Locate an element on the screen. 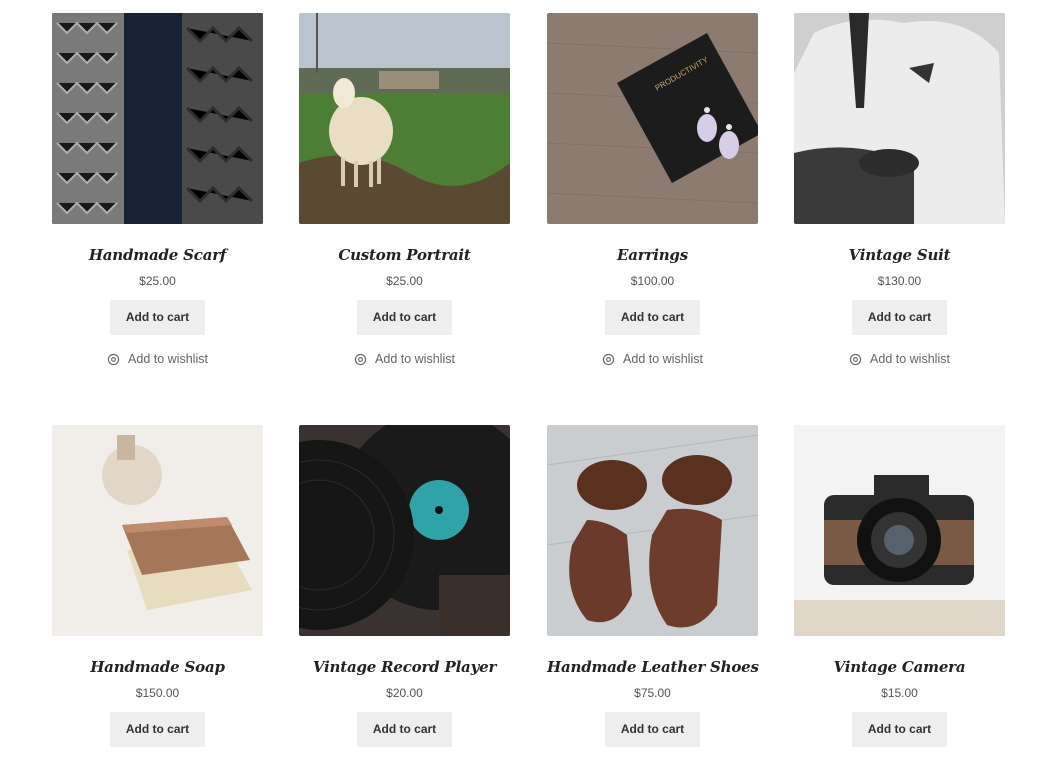 This screenshot has width=1056, height=761. suit-photo is located at coordinates (899, 118).